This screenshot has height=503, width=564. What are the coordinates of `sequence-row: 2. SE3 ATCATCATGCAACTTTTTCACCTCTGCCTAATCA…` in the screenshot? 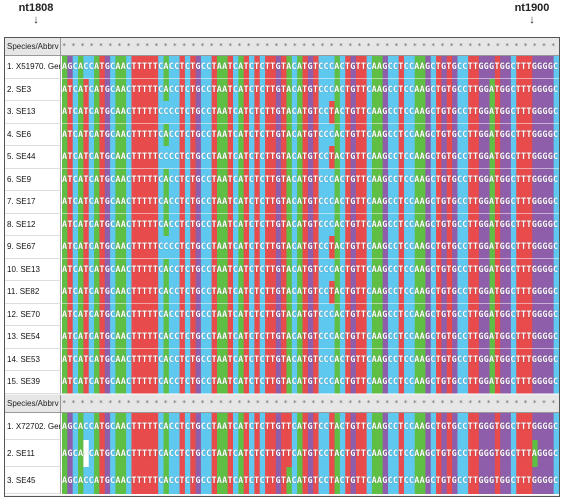 It's located at (282, 89).